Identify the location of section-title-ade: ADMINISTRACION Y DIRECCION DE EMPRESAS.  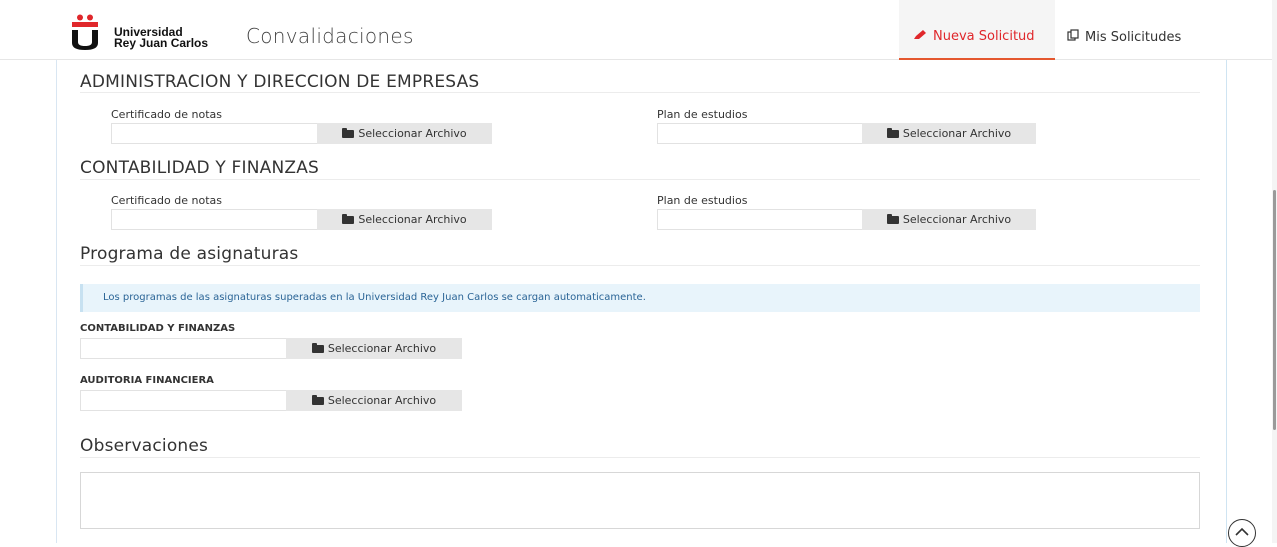
(280, 82).